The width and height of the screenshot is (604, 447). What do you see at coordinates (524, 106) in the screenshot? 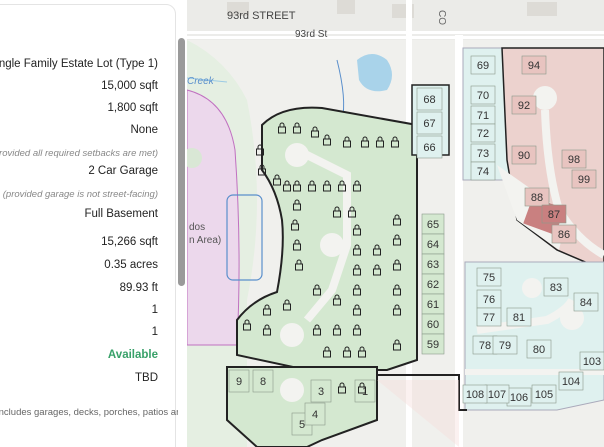
I see `lot-92: 92` at bounding box center [524, 106].